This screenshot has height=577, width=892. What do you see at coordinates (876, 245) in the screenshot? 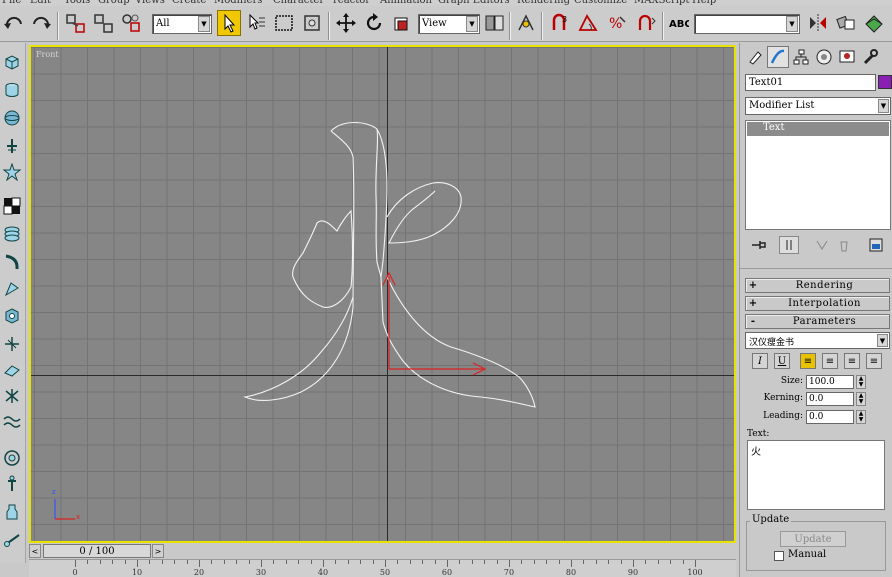
I see `configure-modifier-sets-icon` at bounding box center [876, 245].